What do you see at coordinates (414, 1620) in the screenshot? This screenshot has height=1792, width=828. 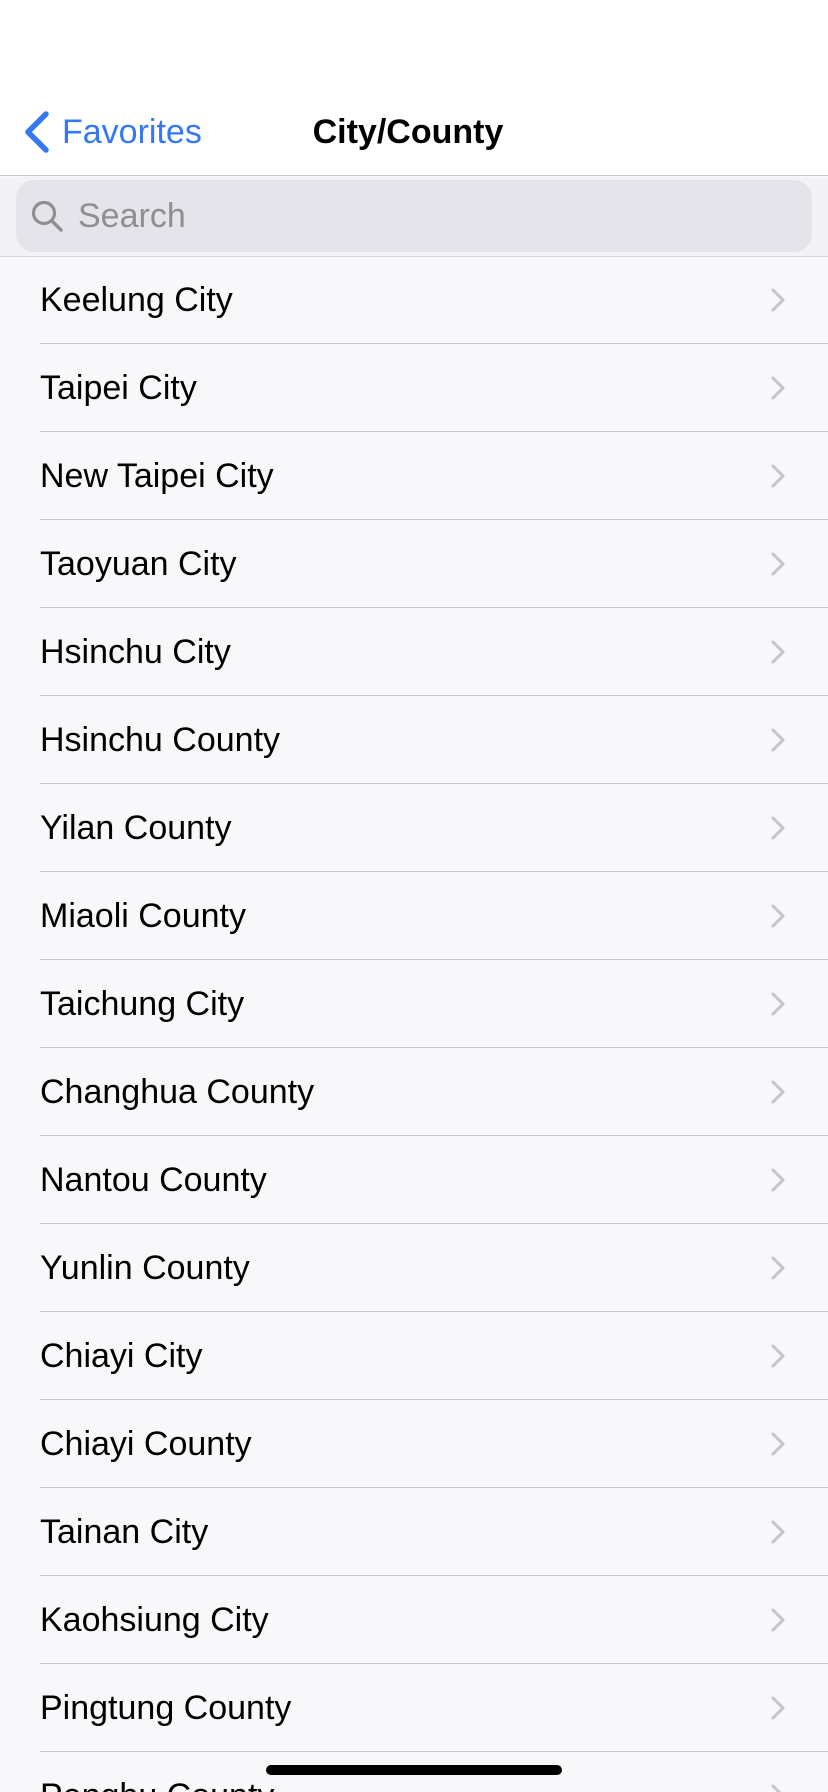 I see `list-item: Kaohsiung City` at bounding box center [414, 1620].